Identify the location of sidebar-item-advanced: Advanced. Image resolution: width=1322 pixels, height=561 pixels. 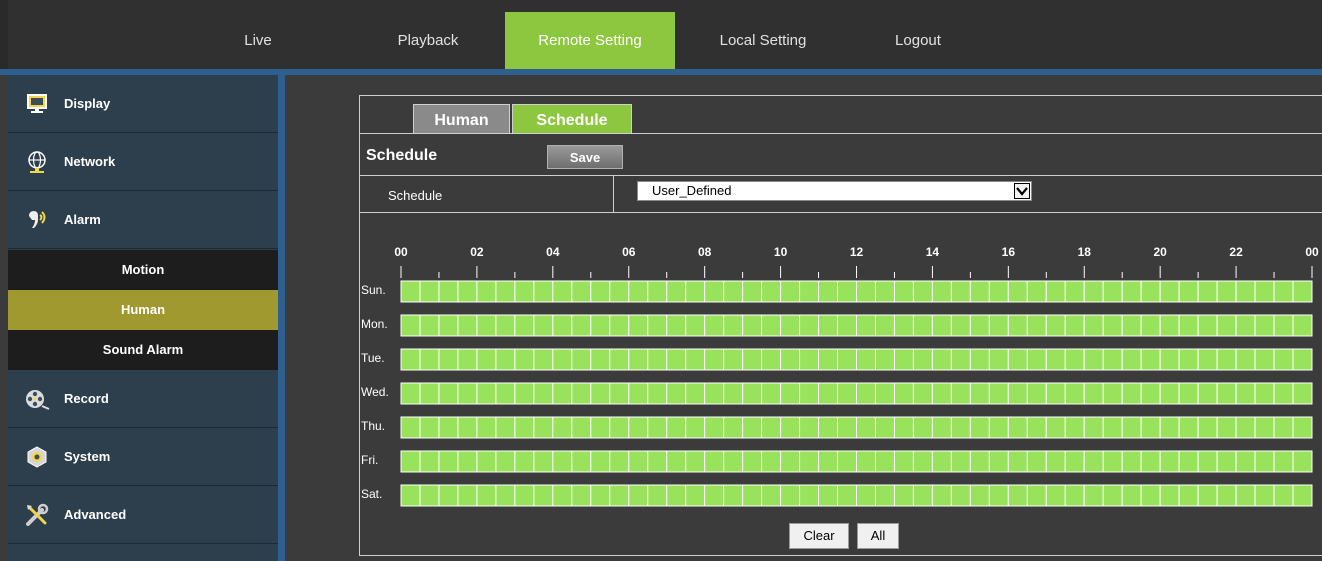
(143, 515).